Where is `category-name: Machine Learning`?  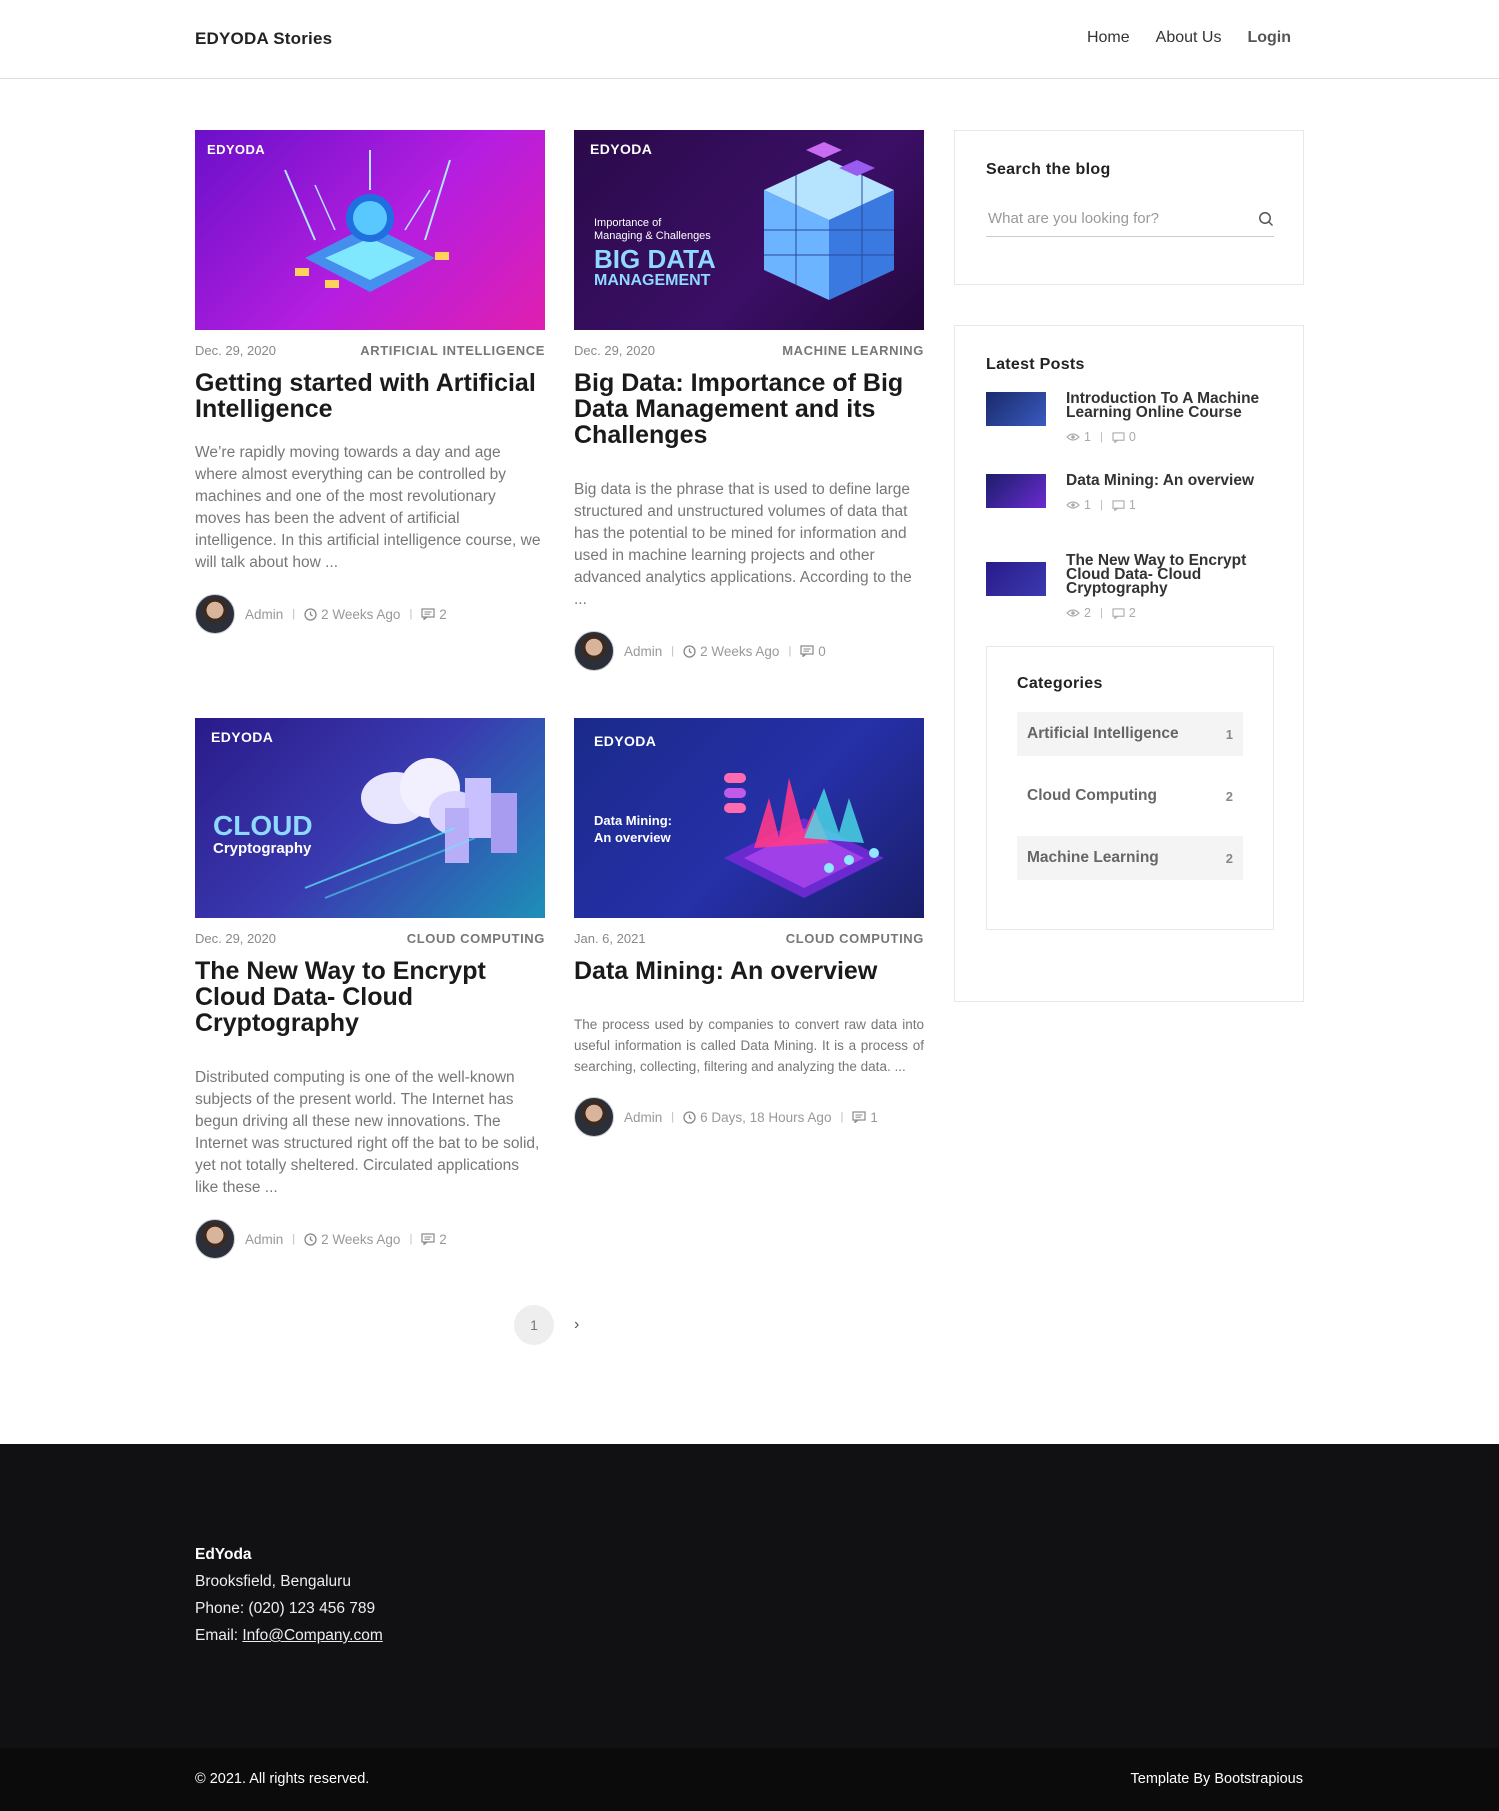 category-name: Machine Learning is located at coordinates (1093, 857).